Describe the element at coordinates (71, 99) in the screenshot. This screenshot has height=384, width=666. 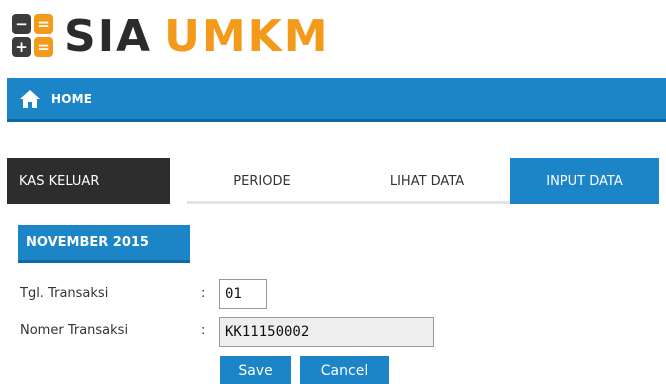
I see `home-link: HOME` at that location.